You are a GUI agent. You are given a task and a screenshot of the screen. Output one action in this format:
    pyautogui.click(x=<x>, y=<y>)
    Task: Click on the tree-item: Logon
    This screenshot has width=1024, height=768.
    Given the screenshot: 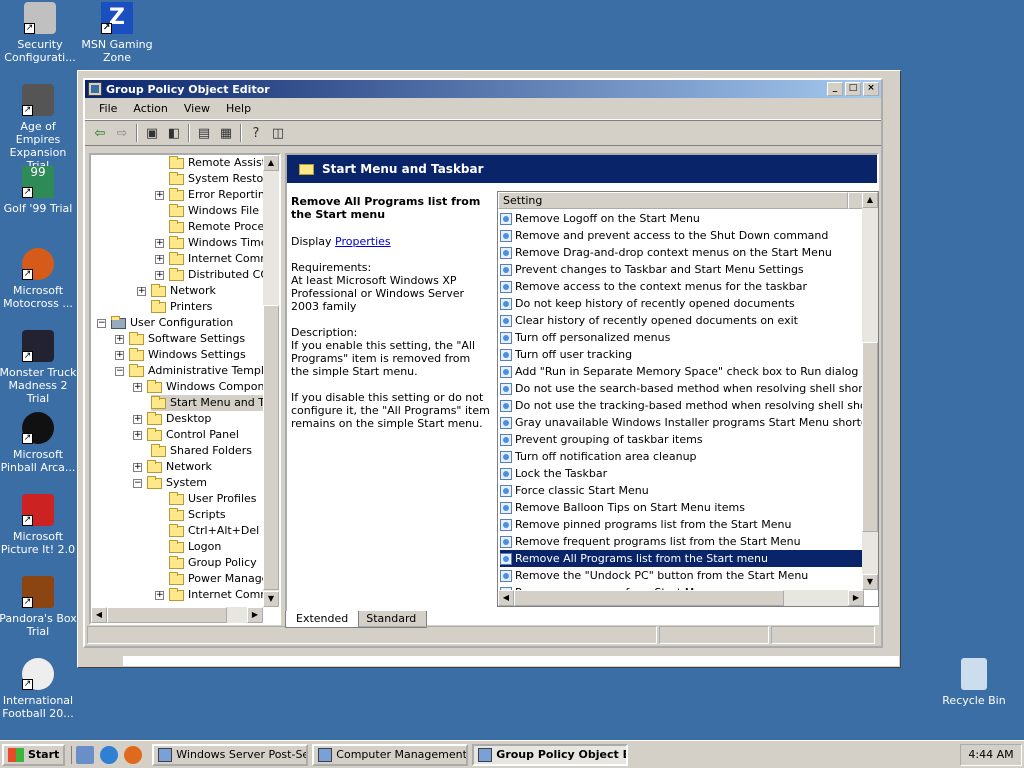 What is the action you would take?
    pyautogui.click(x=195, y=547)
    